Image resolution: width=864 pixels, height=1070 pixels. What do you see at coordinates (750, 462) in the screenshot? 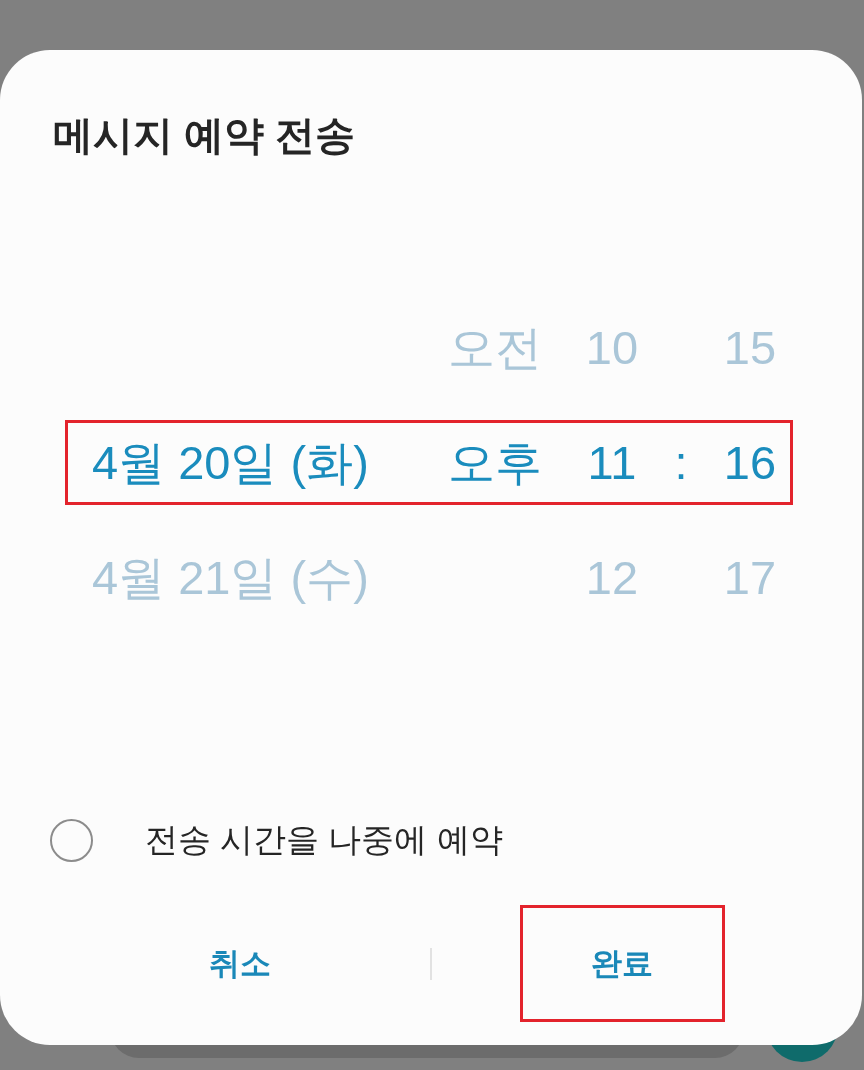
I see `picker-minute: 16` at bounding box center [750, 462].